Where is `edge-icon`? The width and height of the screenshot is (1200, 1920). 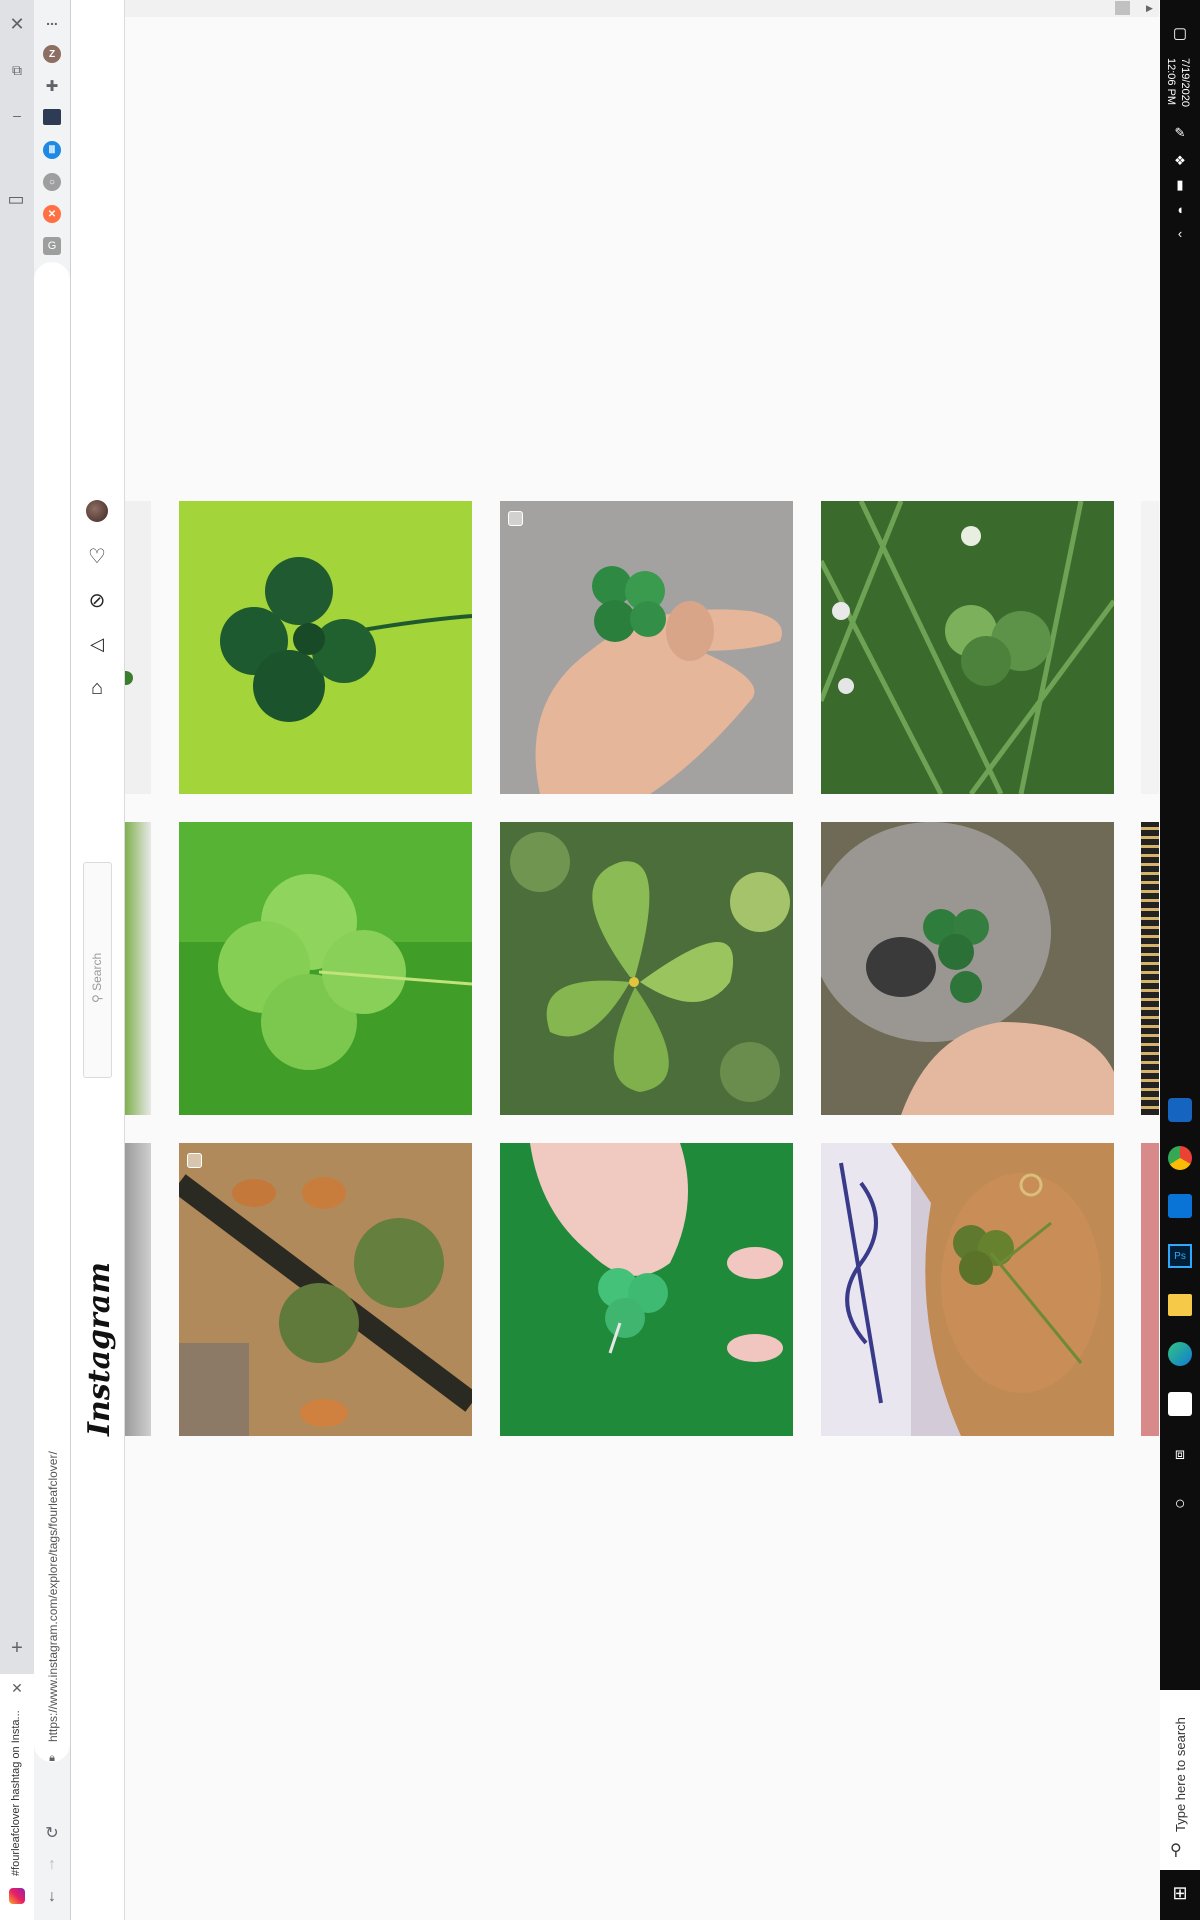 edge-icon is located at coordinates (1180, 1354).